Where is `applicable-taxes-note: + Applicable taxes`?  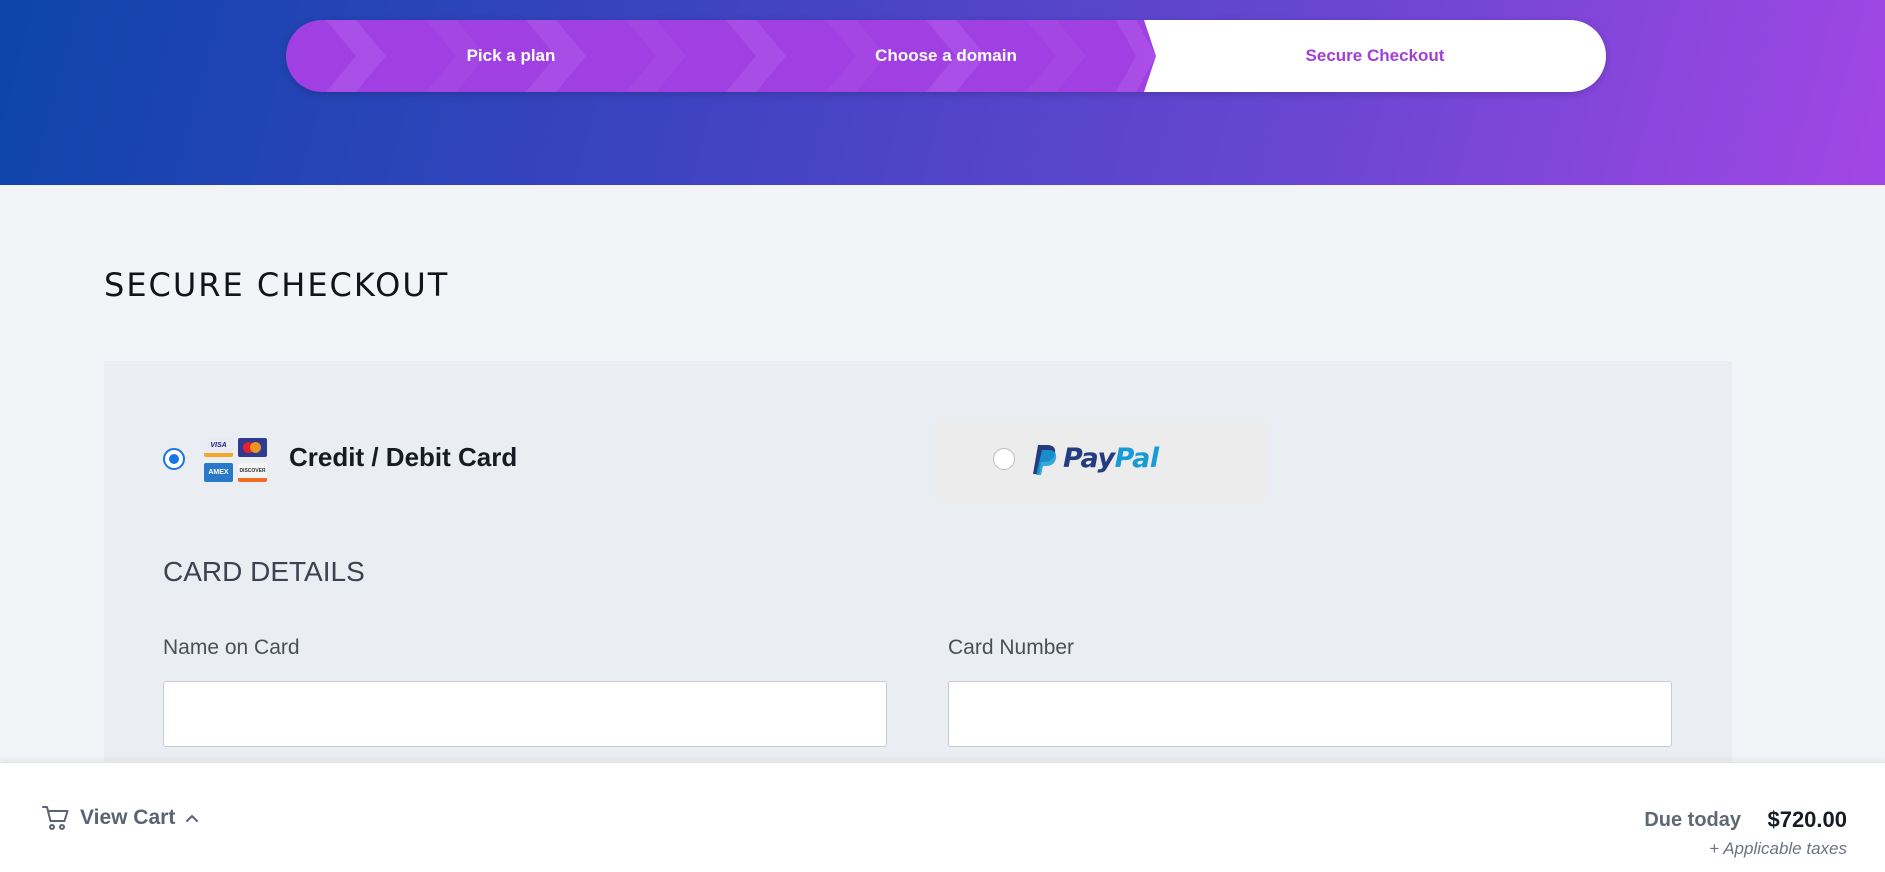
applicable-taxes-note: + Applicable taxes is located at coordinates (1778, 848).